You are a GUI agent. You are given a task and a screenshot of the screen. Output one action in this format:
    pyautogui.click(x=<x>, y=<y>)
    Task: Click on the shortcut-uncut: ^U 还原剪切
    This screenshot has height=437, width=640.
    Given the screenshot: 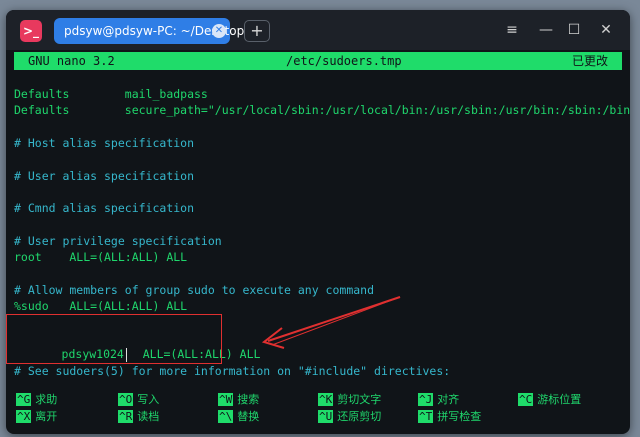 What is the action you would take?
    pyautogui.click(x=349, y=417)
    